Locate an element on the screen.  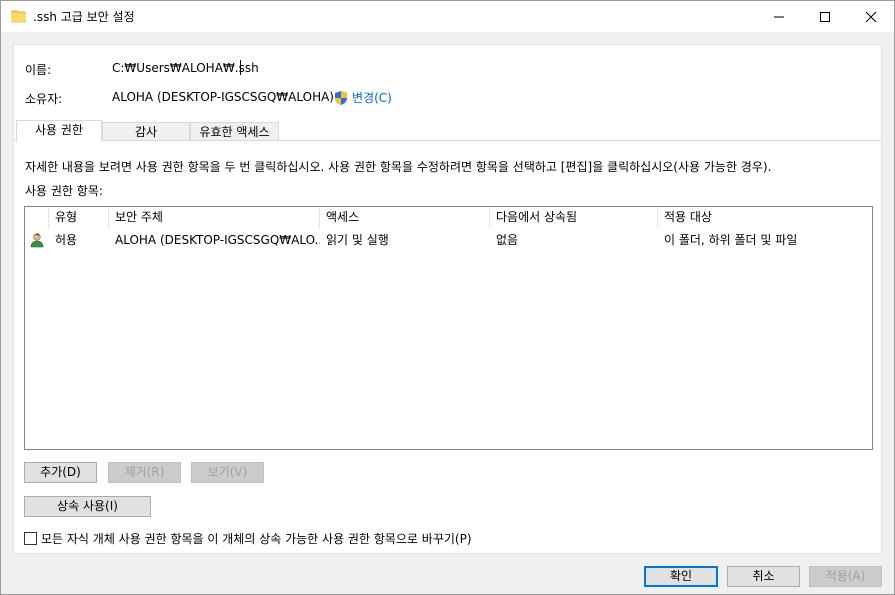
column-header-type: 유형 is located at coordinates (79, 218).